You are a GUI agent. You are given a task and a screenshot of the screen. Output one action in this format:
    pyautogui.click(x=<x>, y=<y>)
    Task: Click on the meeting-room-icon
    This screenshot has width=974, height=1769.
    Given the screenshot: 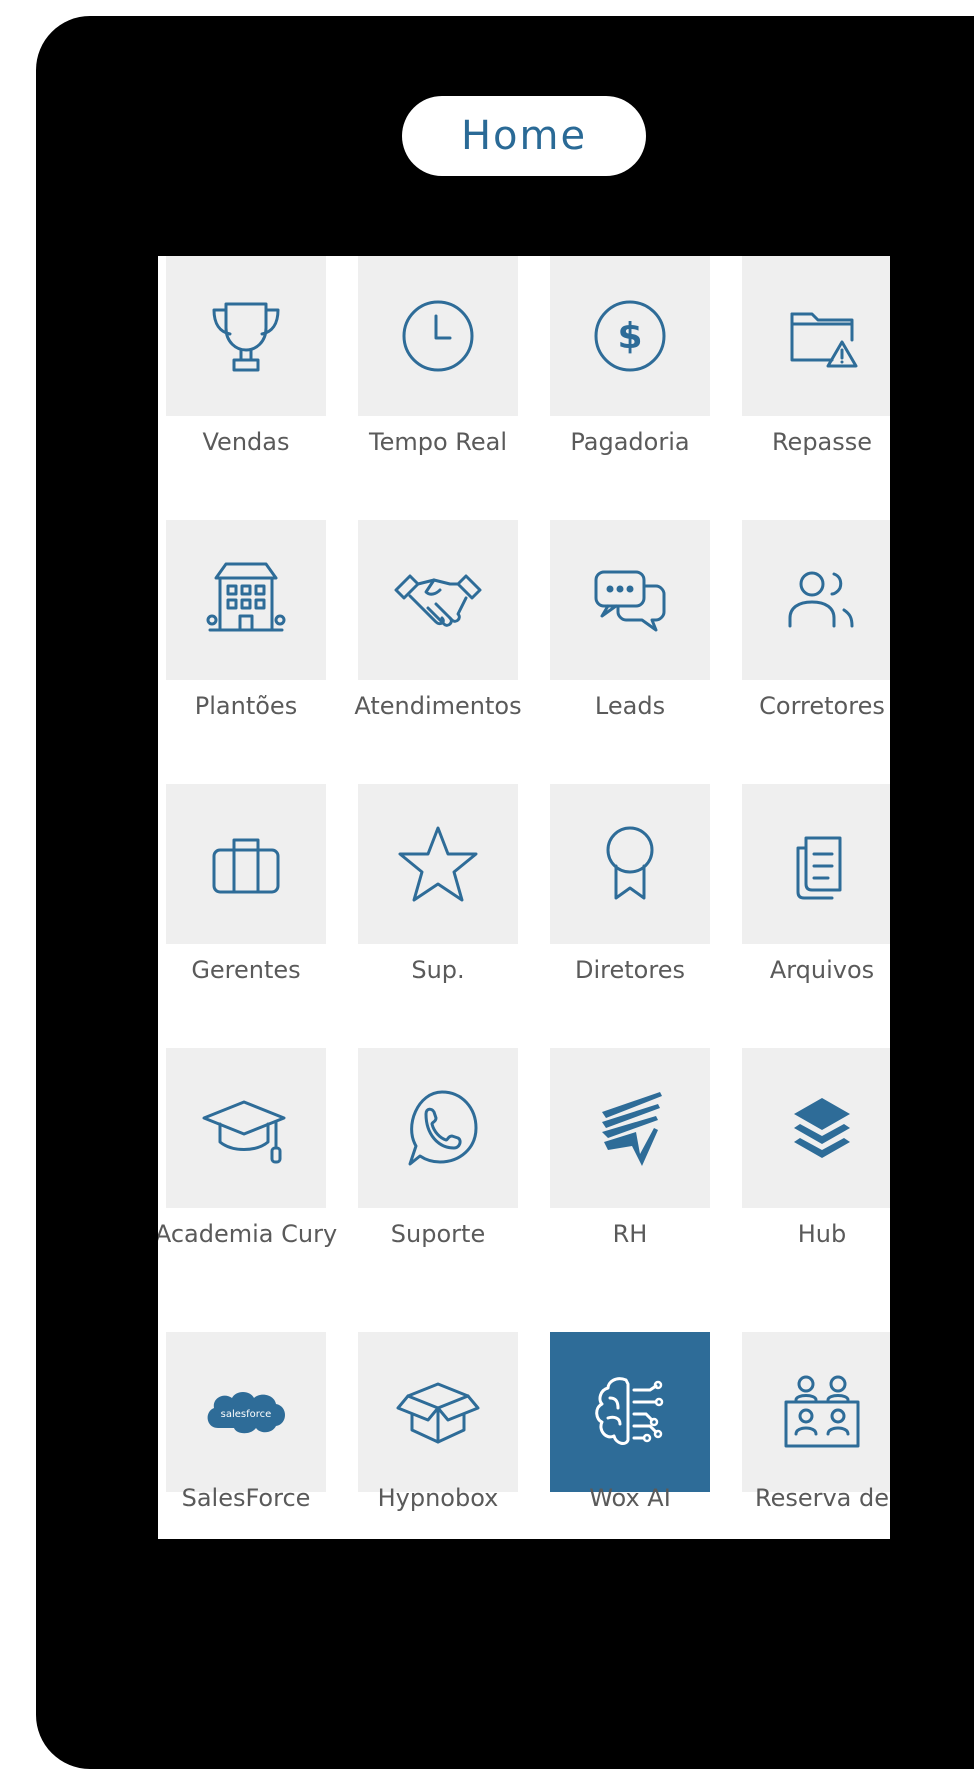 What is the action you would take?
    pyautogui.click(x=822, y=1411)
    